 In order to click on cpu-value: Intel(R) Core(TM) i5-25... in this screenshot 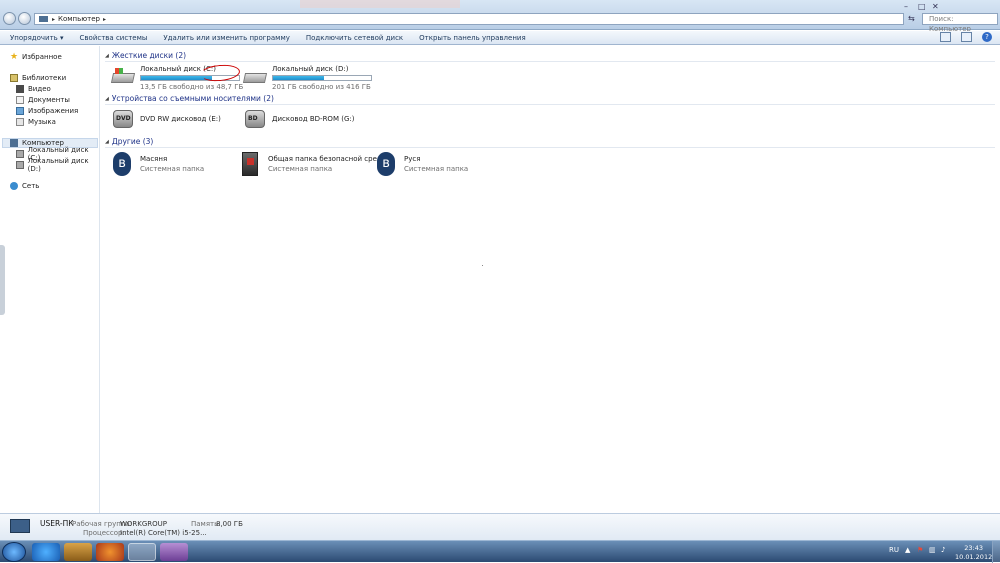, I will do `click(163, 533)`.